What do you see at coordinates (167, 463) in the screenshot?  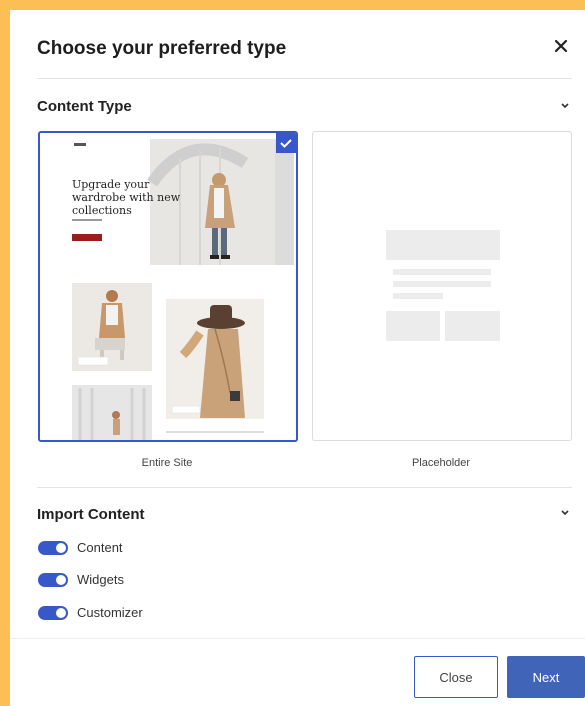 I see `entire-site-label: Entire Site` at bounding box center [167, 463].